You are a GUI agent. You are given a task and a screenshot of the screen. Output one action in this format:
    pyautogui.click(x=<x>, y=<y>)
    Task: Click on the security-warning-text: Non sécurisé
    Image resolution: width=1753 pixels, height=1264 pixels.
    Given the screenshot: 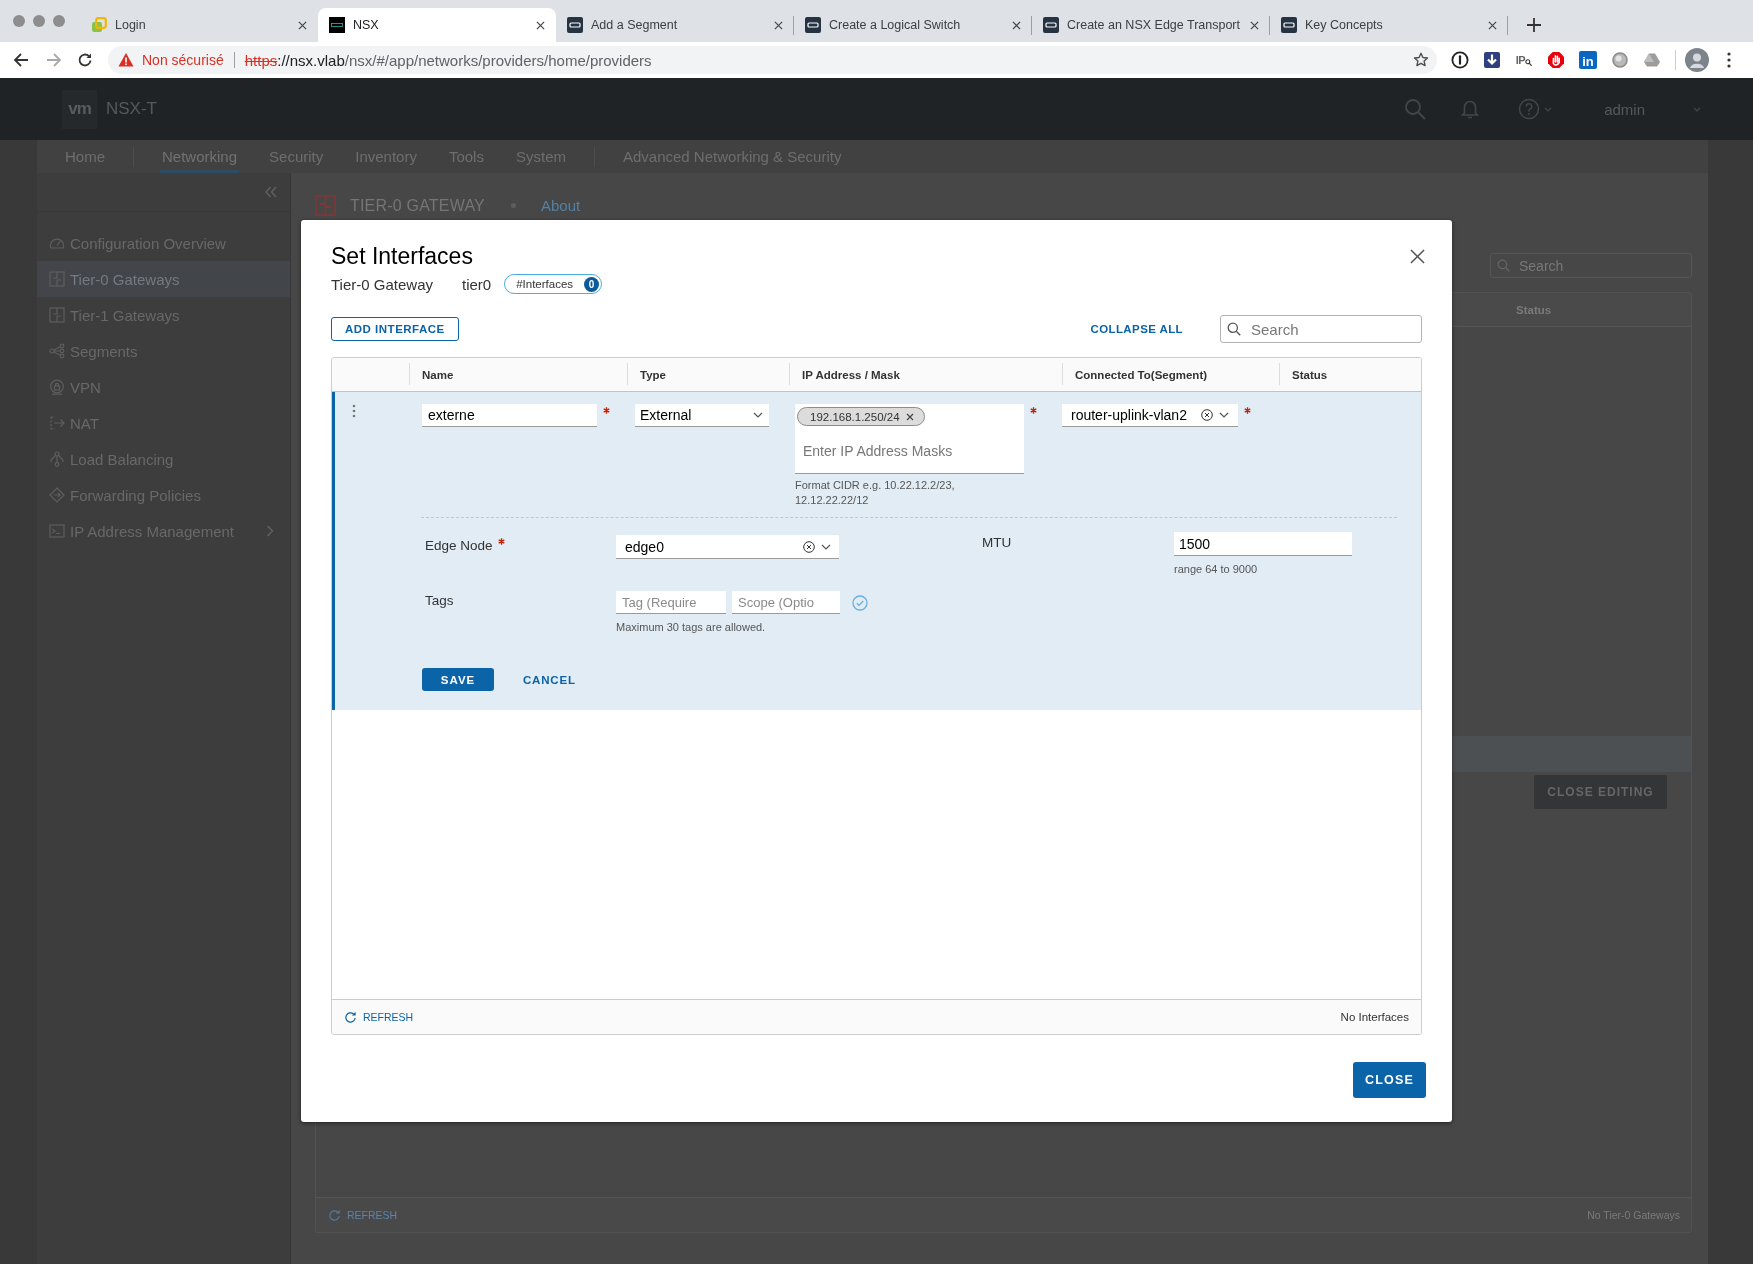 What is the action you would take?
    pyautogui.click(x=183, y=60)
    